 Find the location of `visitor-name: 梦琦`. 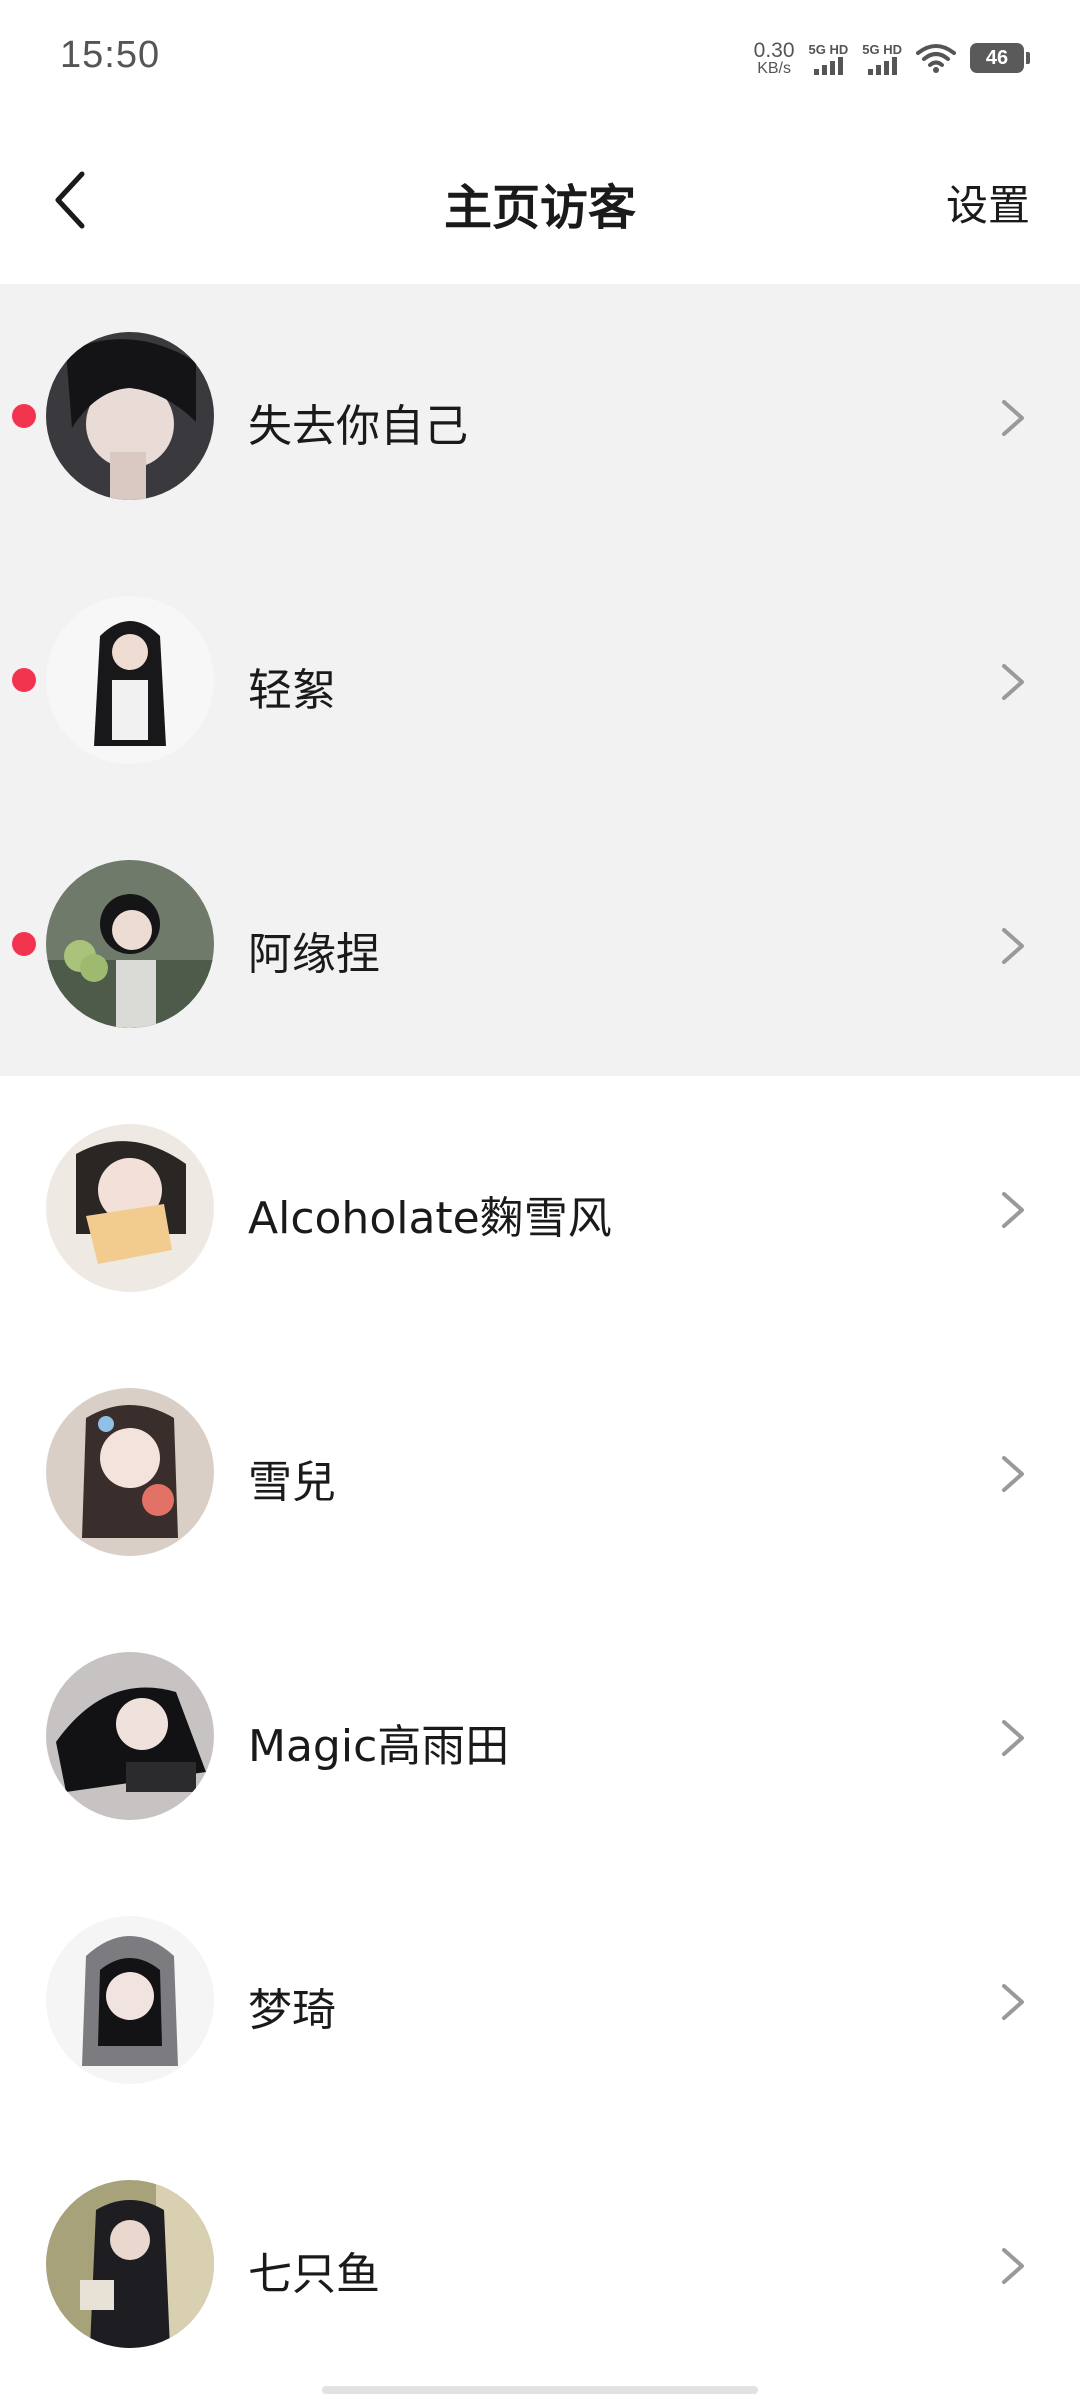

visitor-name: 梦琦 is located at coordinates (292, 2010).